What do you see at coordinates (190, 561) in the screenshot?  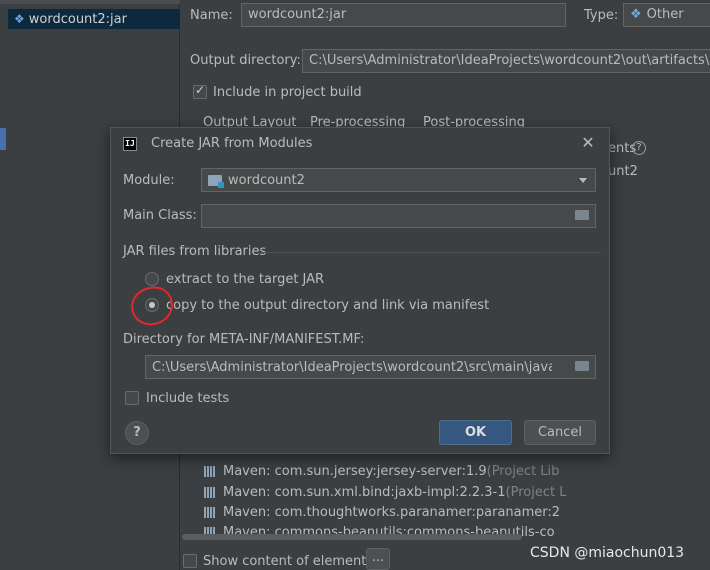 I see `show-content-checkbox` at bounding box center [190, 561].